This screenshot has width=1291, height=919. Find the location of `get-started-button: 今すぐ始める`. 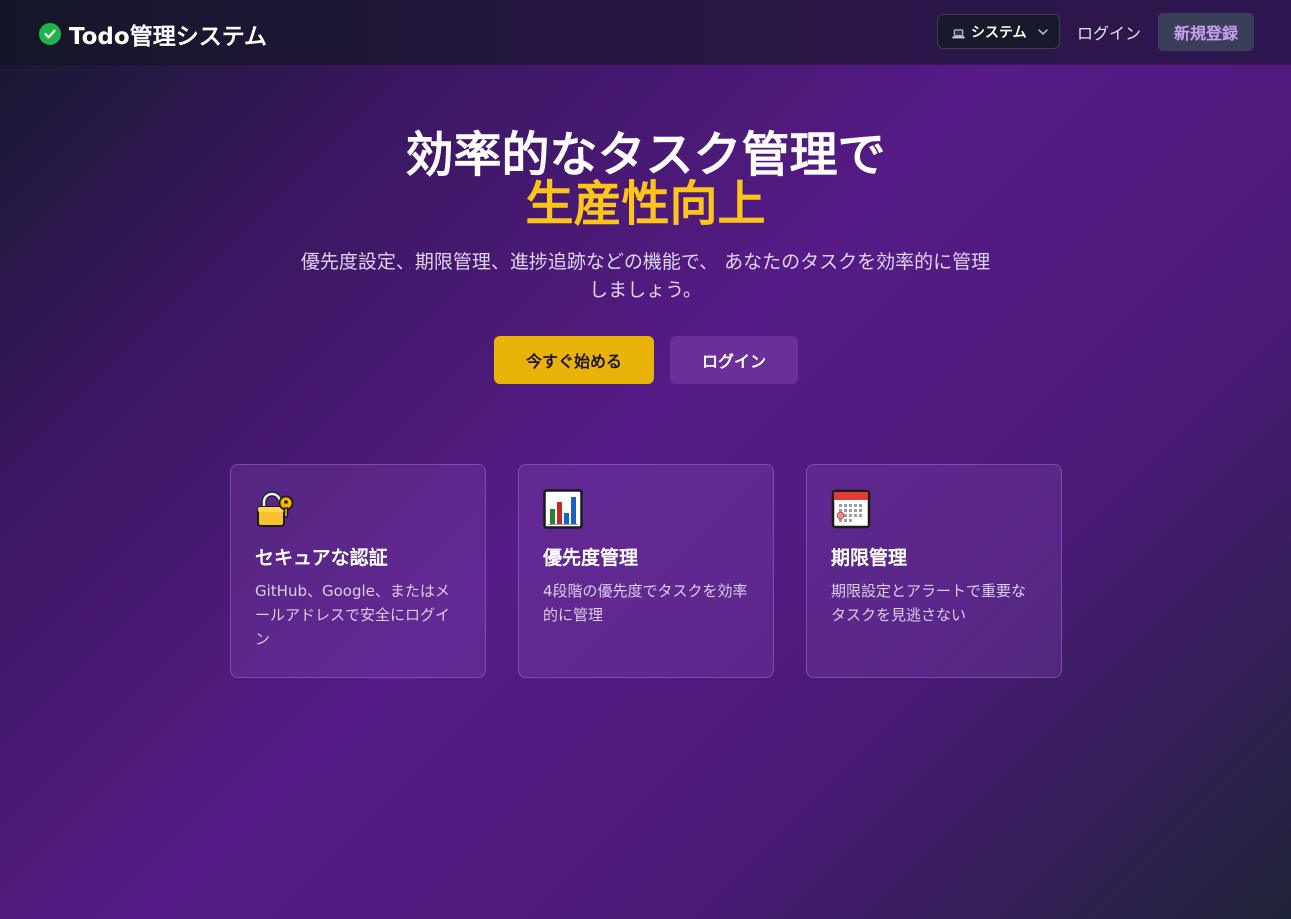

get-started-button: 今すぐ始める is located at coordinates (574, 360).